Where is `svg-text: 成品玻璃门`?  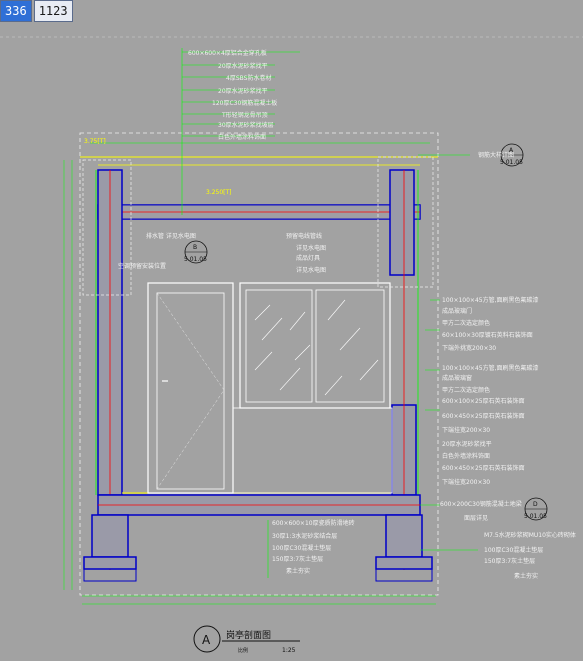 svg-text: 成品玻璃门 is located at coordinates (457, 311).